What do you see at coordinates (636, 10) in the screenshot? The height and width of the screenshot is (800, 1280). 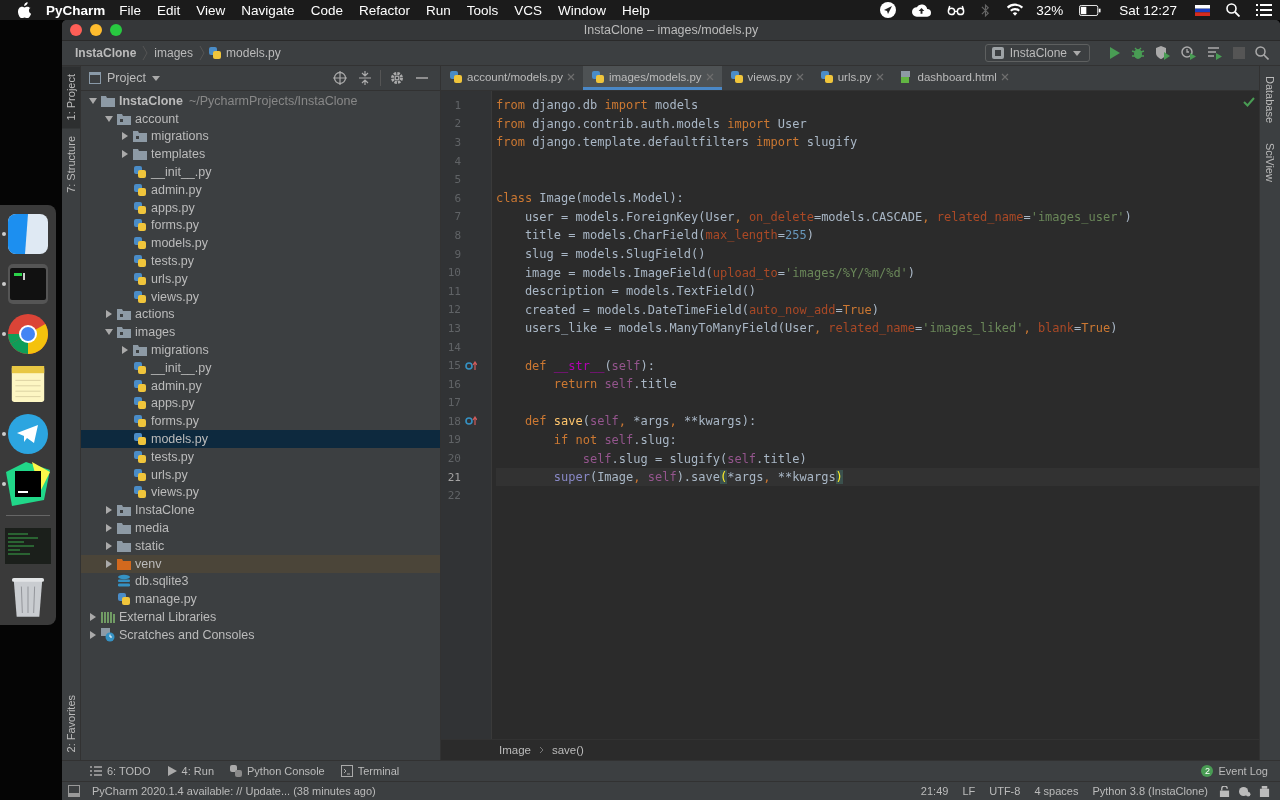 I see `menu-item: Help` at bounding box center [636, 10].